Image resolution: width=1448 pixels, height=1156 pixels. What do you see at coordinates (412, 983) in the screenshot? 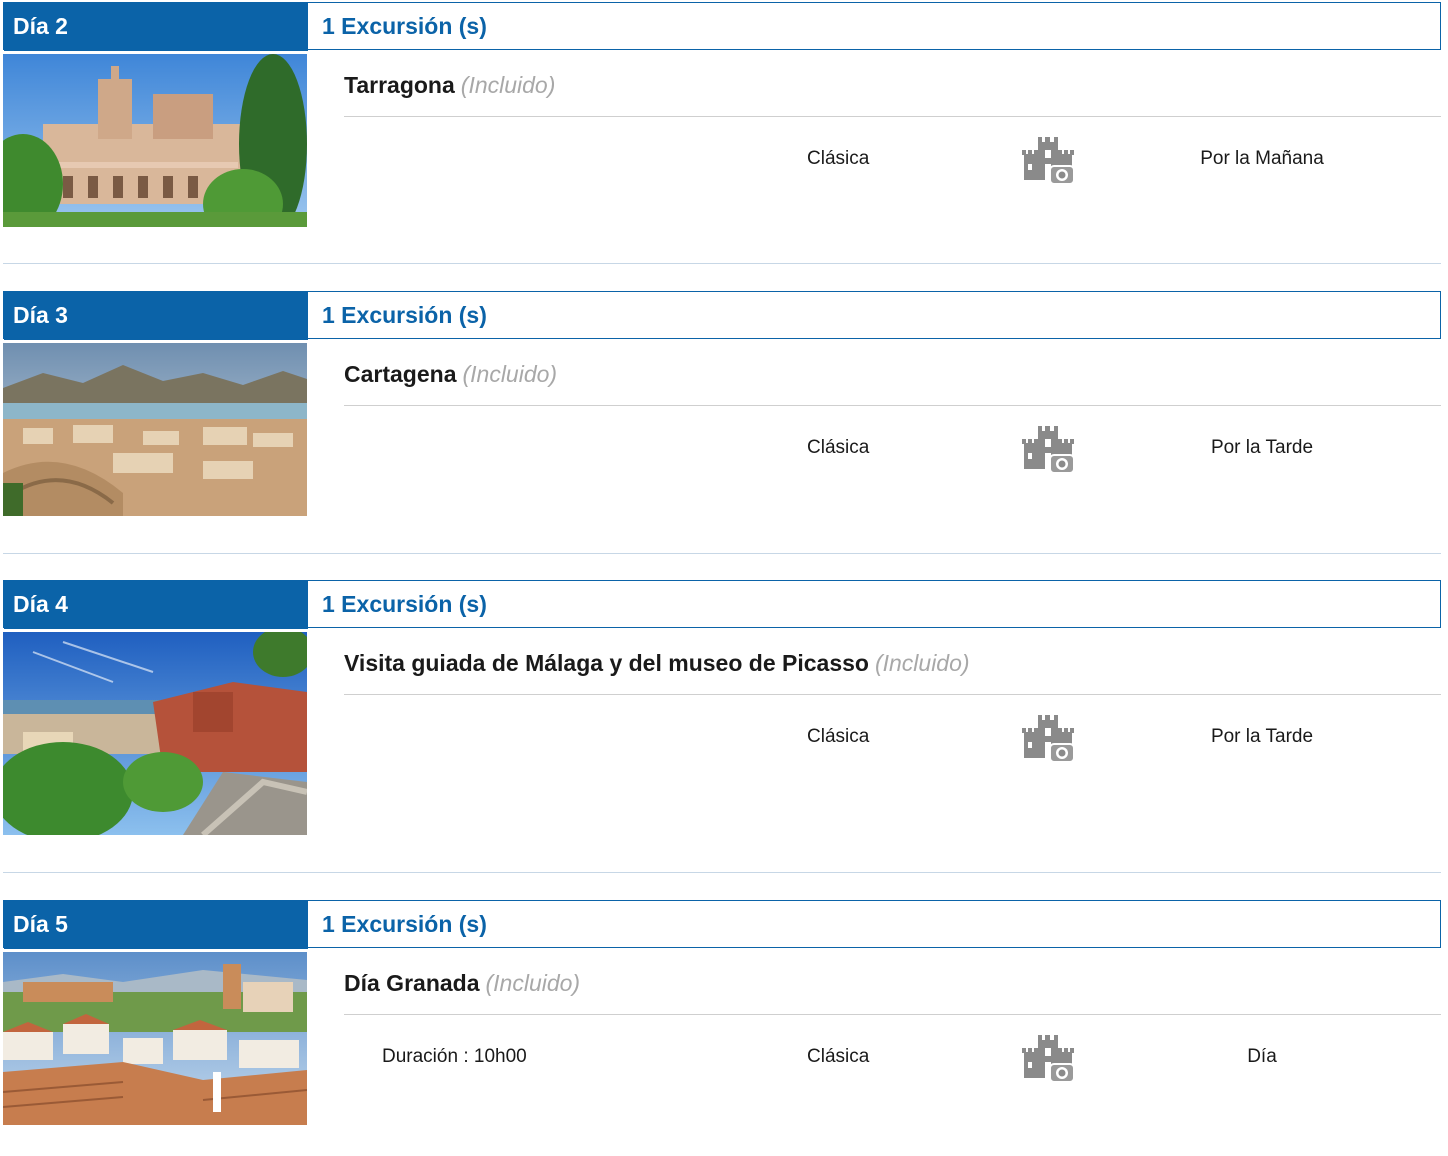
I see `excursion-name: Día Granada` at bounding box center [412, 983].